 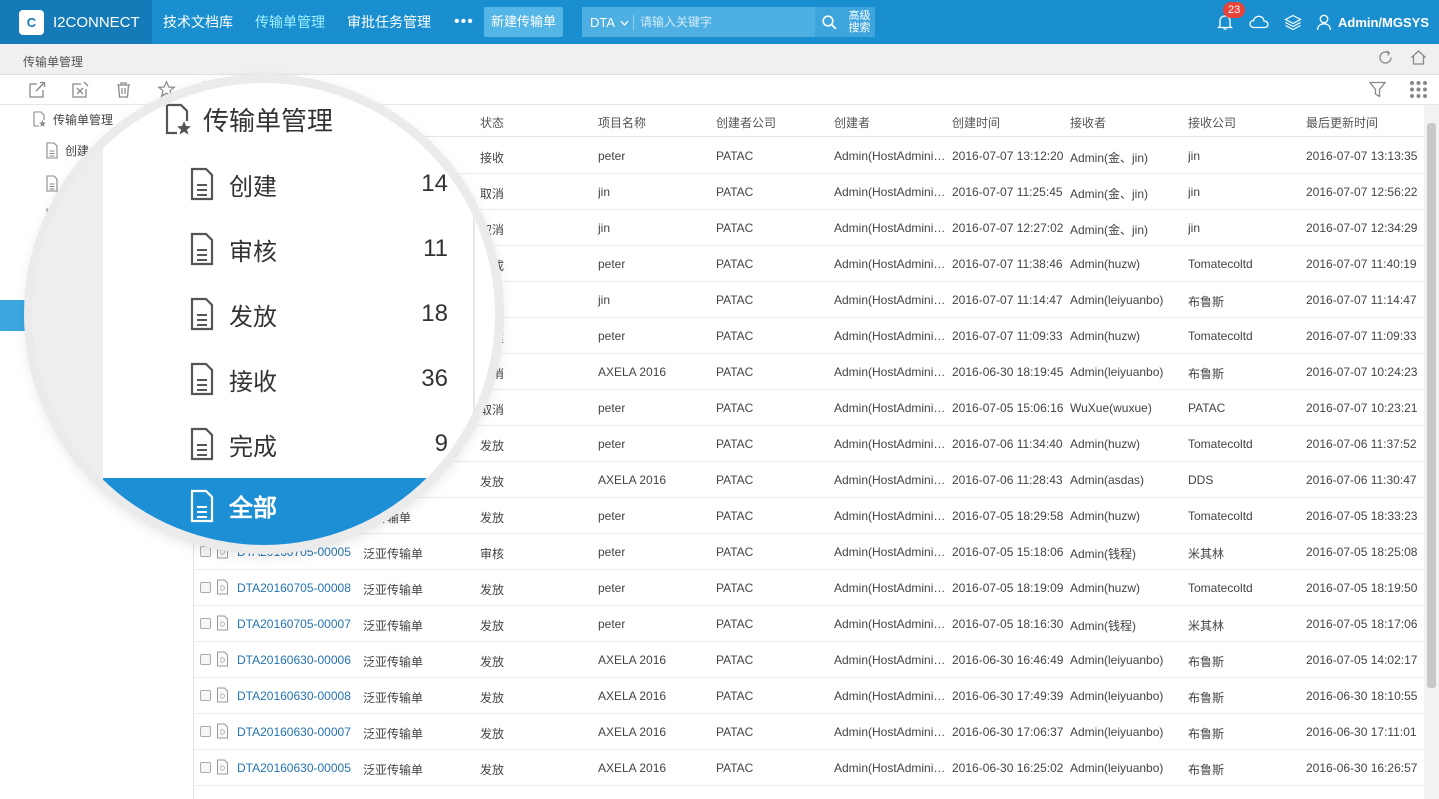 I want to click on cell-project: peter, so click(x=612, y=264).